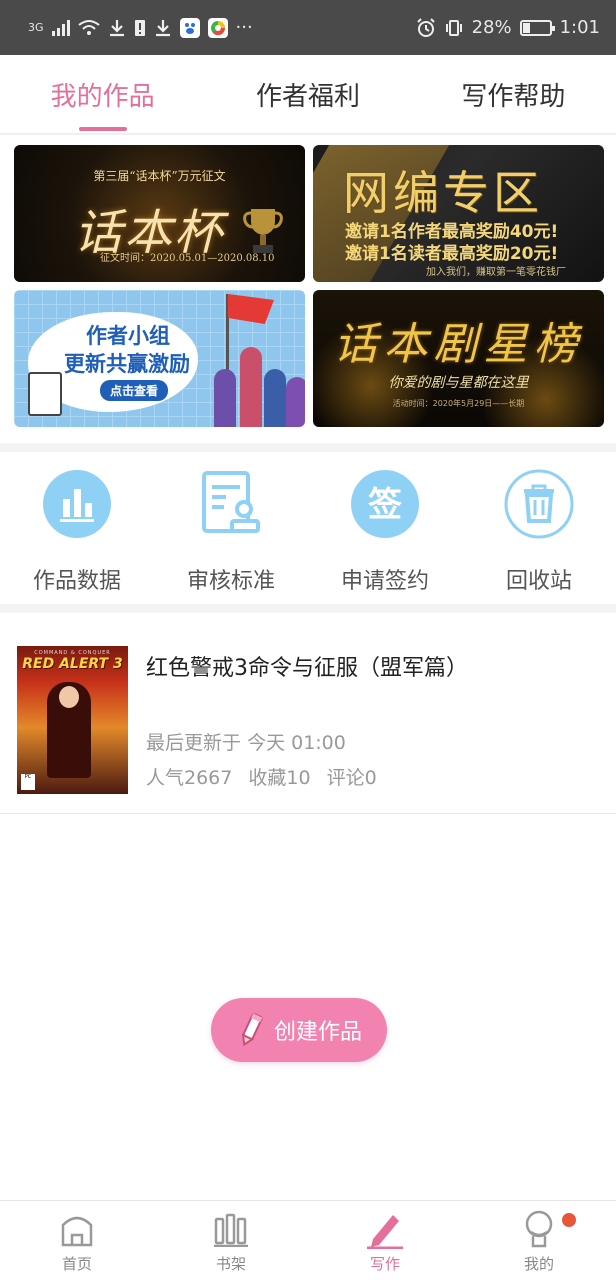 The height and width of the screenshot is (1280, 616). I want to click on sim-alert-icon, so click(139, 27).